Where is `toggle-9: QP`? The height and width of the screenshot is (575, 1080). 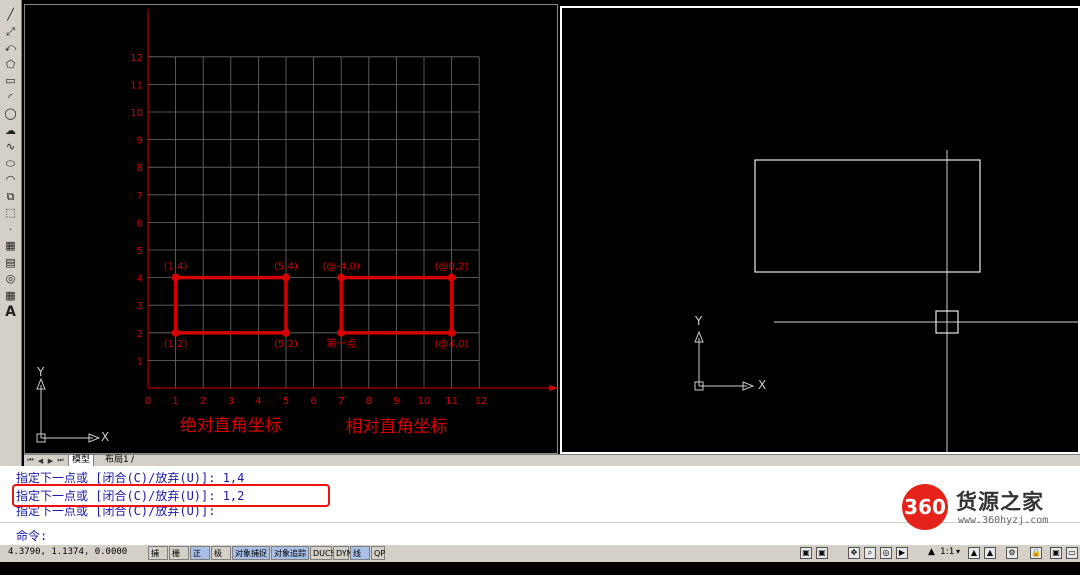 toggle-9: QP is located at coordinates (378, 553).